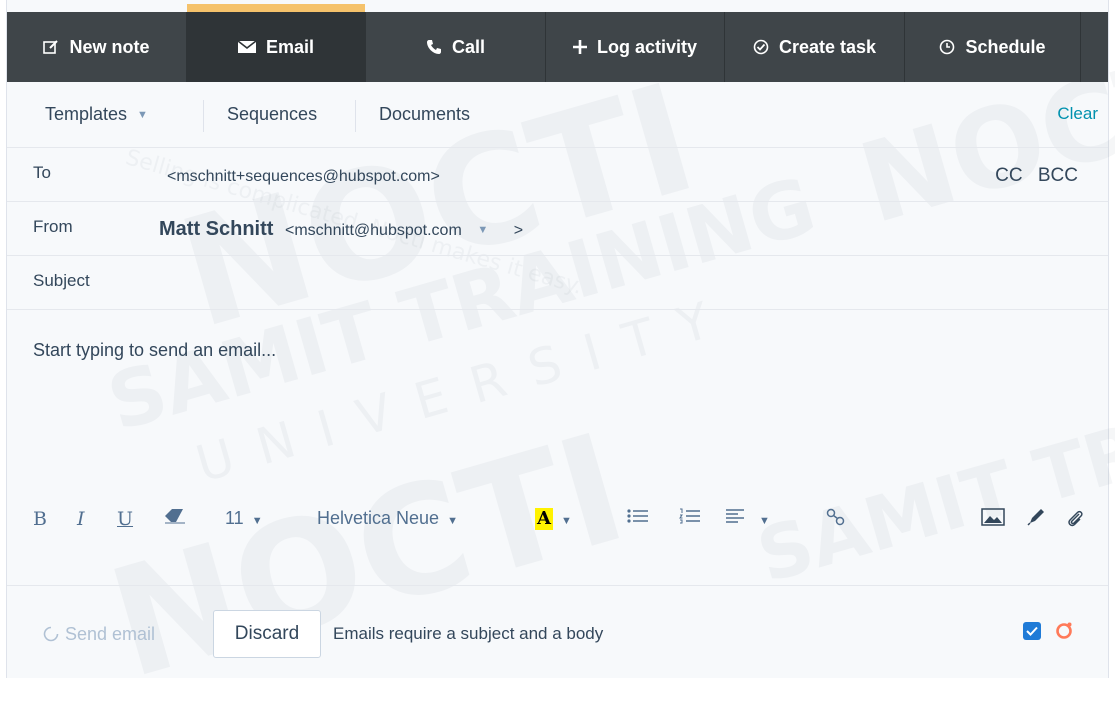  What do you see at coordinates (1005, 46) in the screenshot?
I see `tab-label: Schedule` at bounding box center [1005, 46].